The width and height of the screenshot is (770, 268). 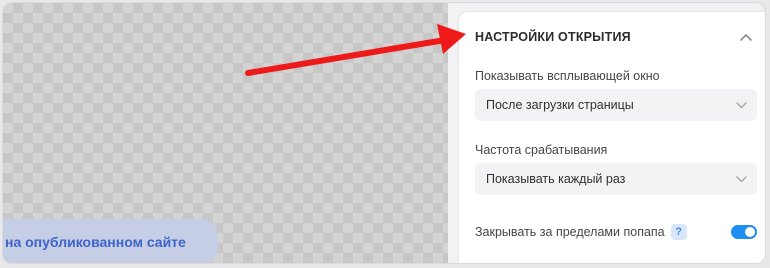 What do you see at coordinates (746, 37) in the screenshot?
I see `chevron-up-icon` at bounding box center [746, 37].